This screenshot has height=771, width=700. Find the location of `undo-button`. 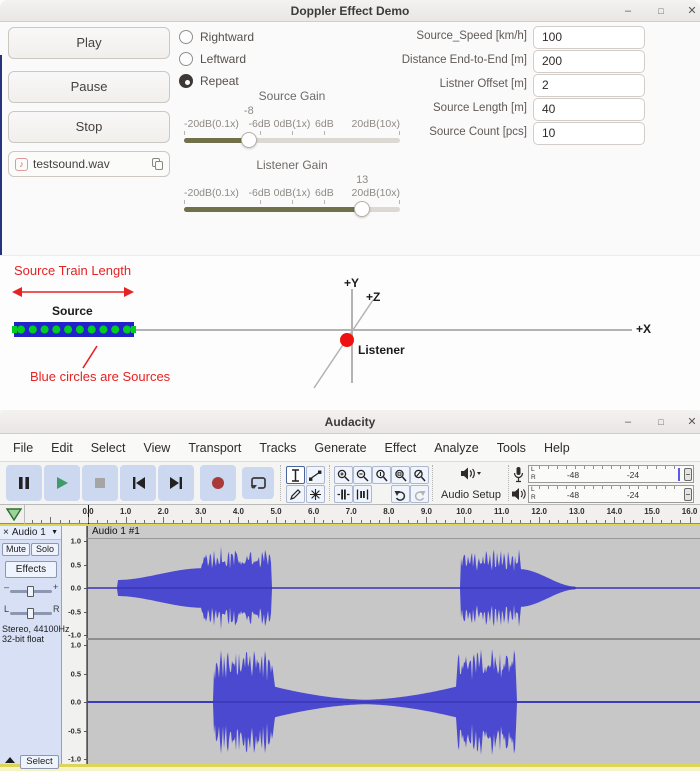

undo-button is located at coordinates (400, 494).